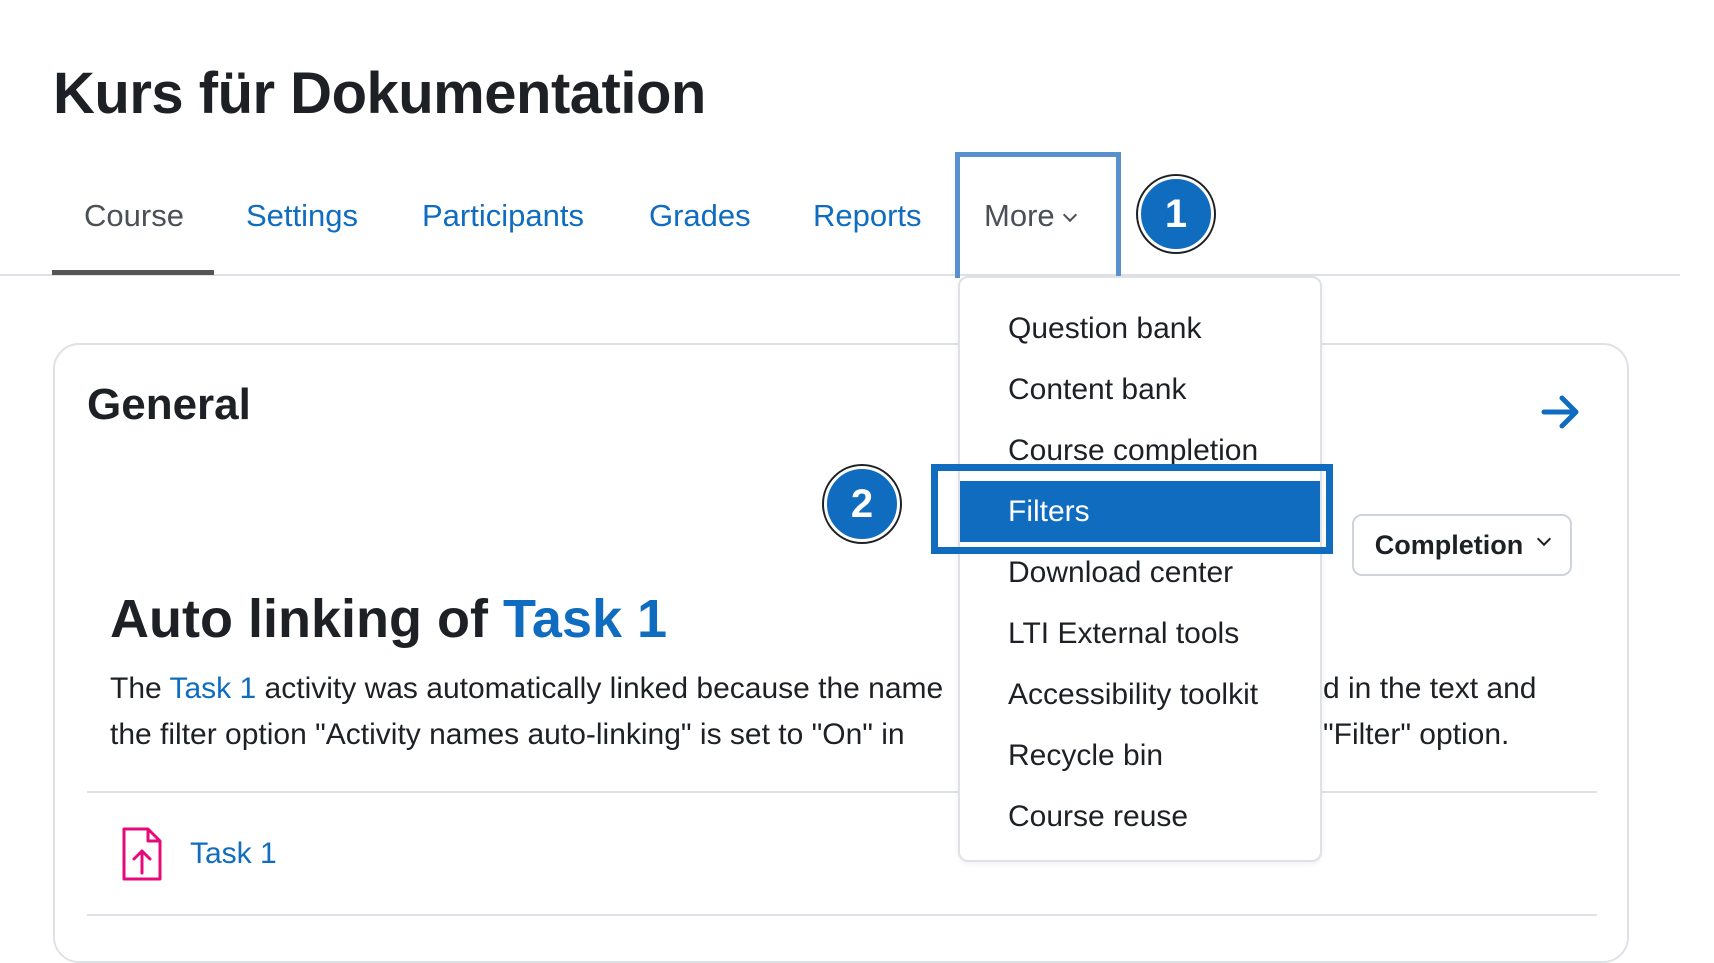 The height and width of the screenshot is (963, 1714). What do you see at coordinates (169, 404) in the screenshot?
I see `section-title: General` at bounding box center [169, 404].